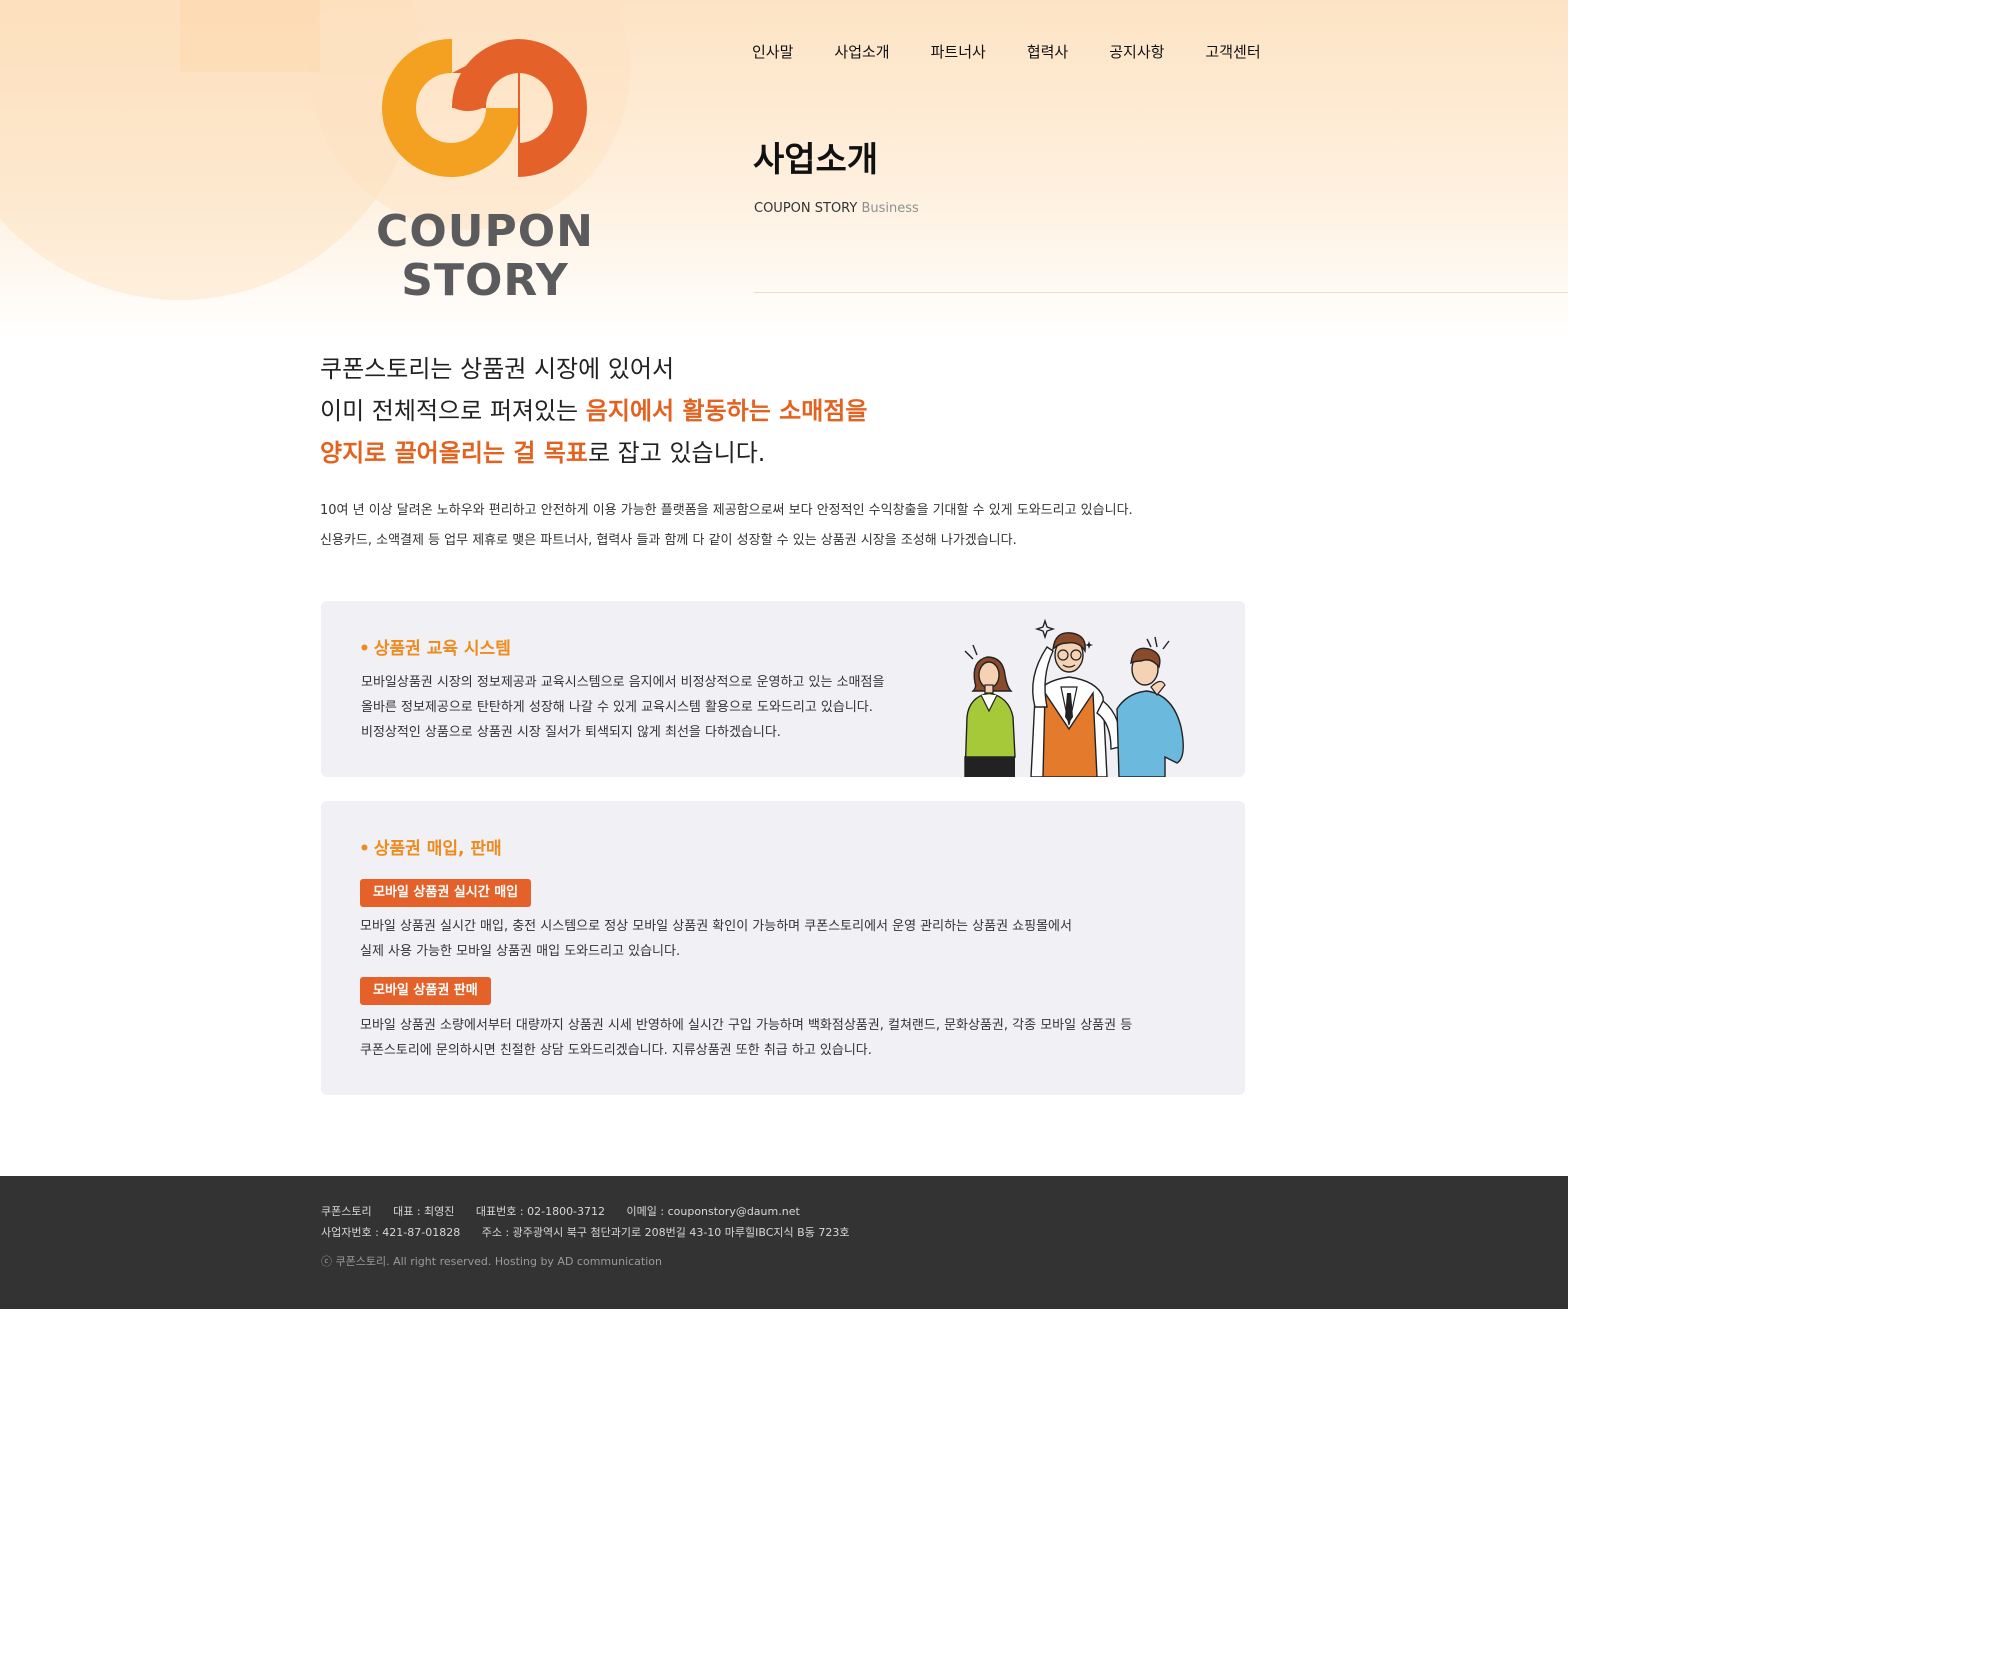  What do you see at coordinates (424, 1211) in the screenshot?
I see `footer-ceo: 대표 : 최영진` at bounding box center [424, 1211].